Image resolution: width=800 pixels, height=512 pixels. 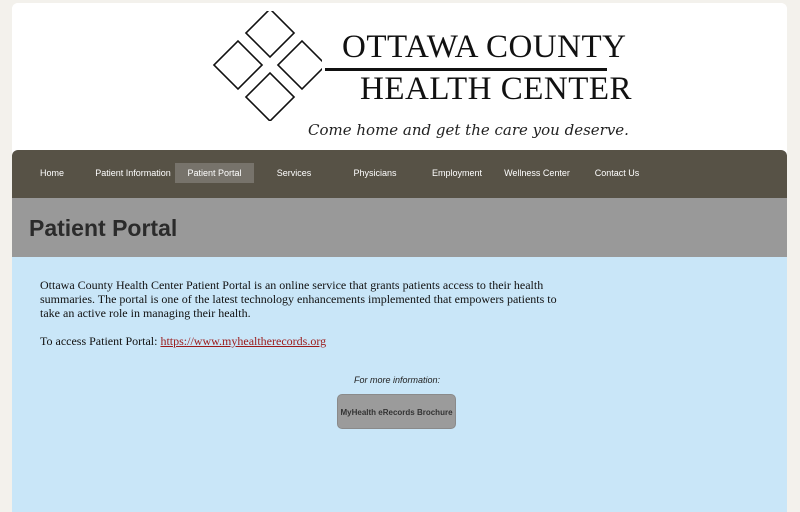 I want to click on nav-item-wellness-center: Wellness Center, so click(x=537, y=173).